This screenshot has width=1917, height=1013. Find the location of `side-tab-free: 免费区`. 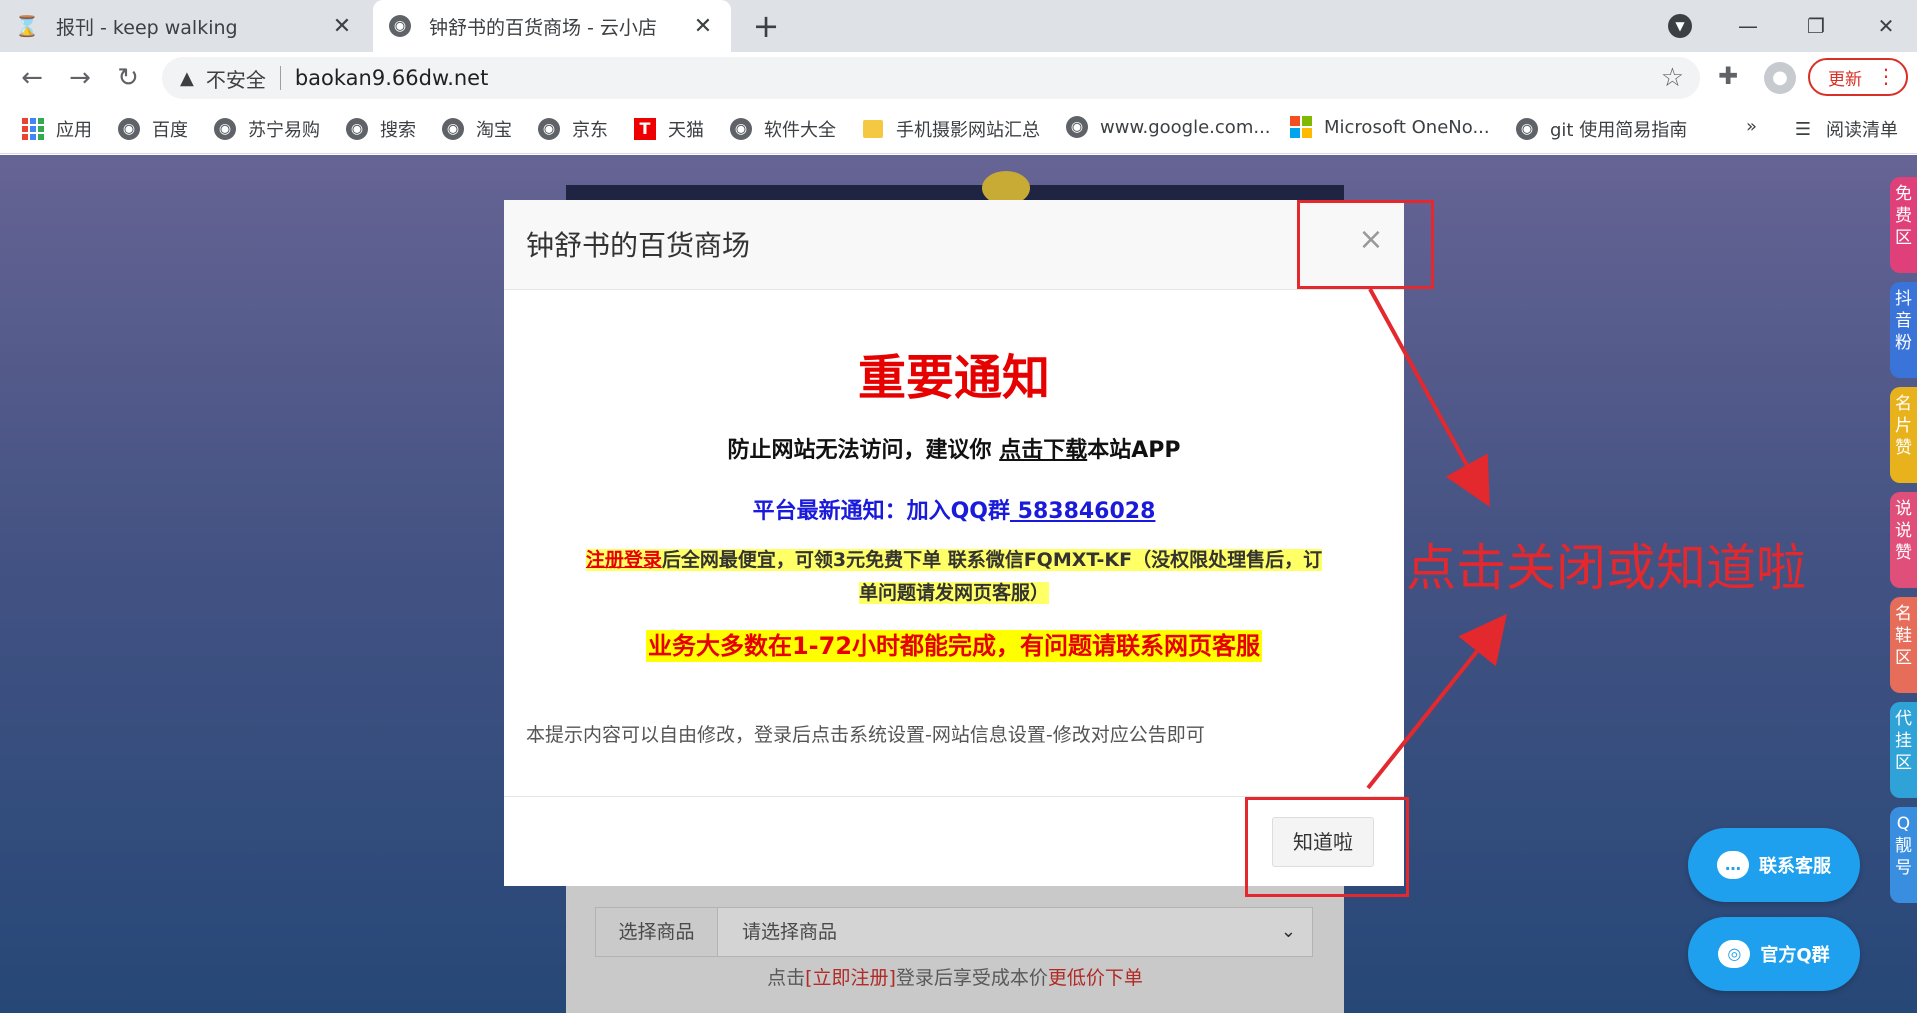

side-tab-free: 免费区 is located at coordinates (1903, 225).